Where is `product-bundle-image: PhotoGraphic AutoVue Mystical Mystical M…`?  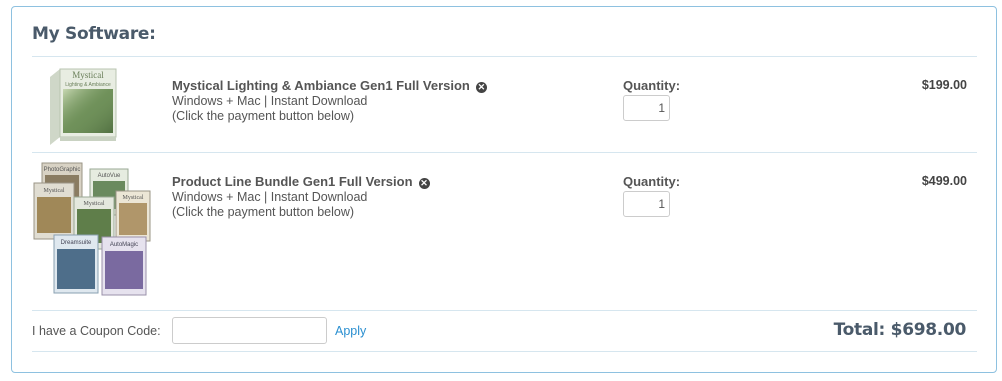 product-bundle-image: PhotoGraphic AutoVue Mystical Mystical M… is located at coordinates (92, 229).